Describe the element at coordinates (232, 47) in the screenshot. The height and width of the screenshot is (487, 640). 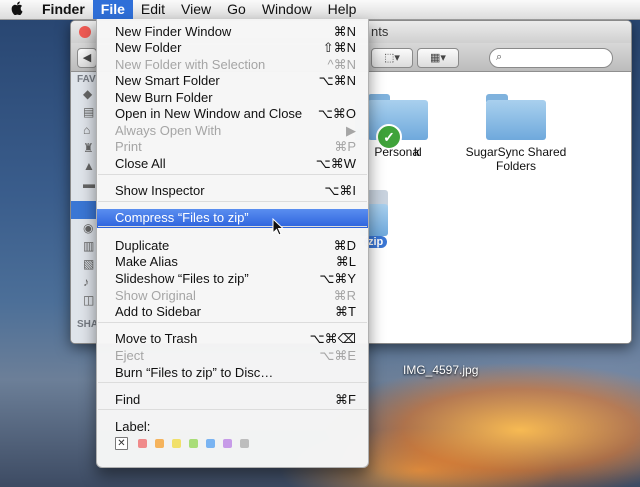
I see `file-menu-item: New Folder ⇧⌘N` at that location.